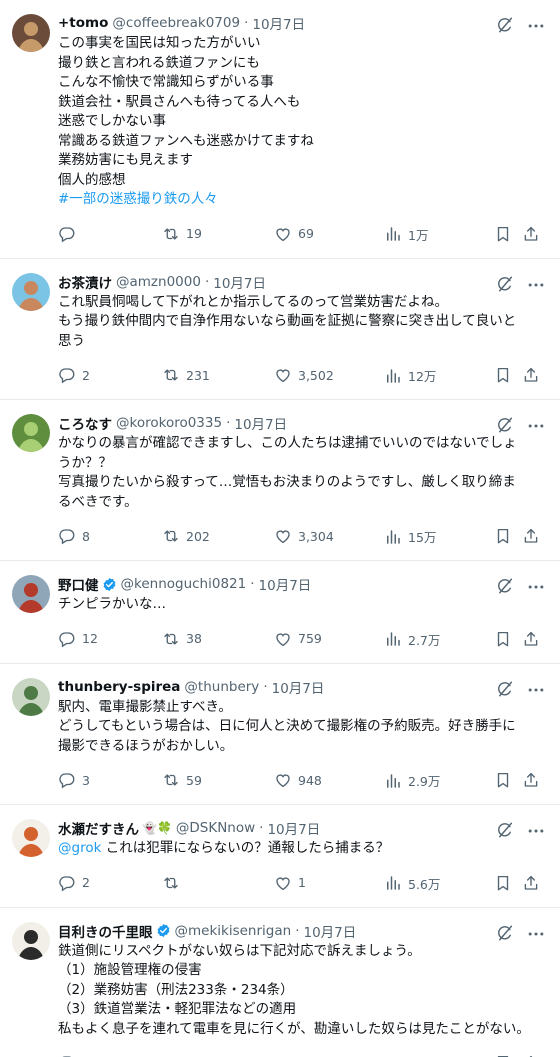  I want to click on retweet-button: 202, so click(186, 536).